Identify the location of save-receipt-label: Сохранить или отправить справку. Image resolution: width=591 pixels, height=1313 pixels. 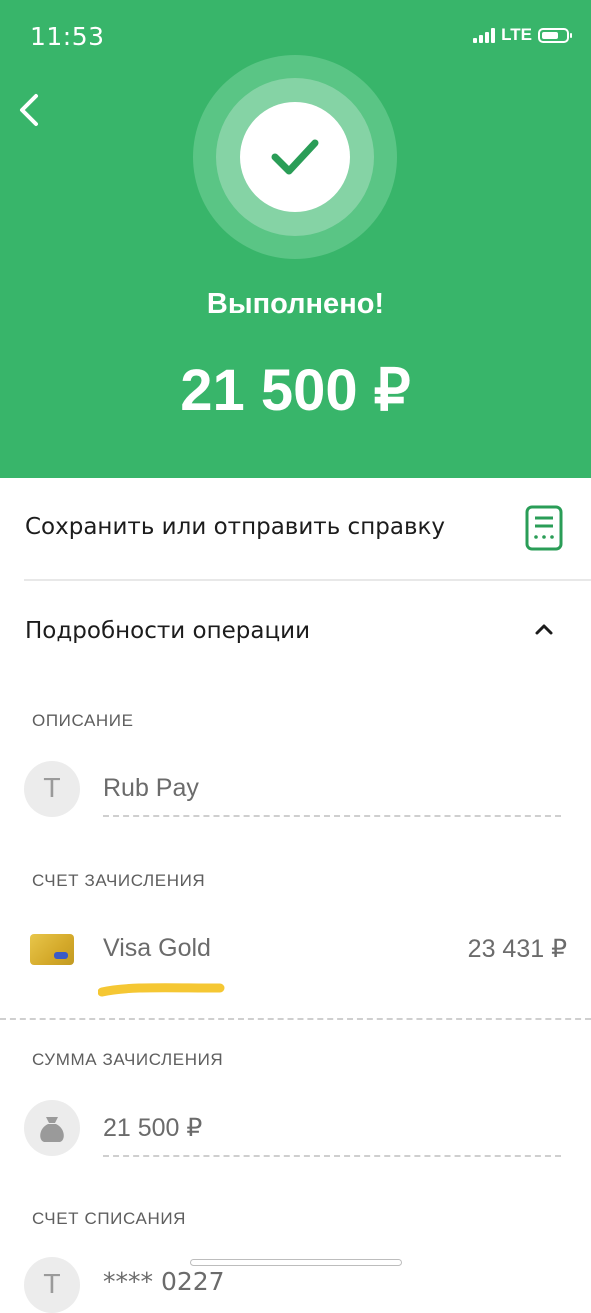
(235, 527).